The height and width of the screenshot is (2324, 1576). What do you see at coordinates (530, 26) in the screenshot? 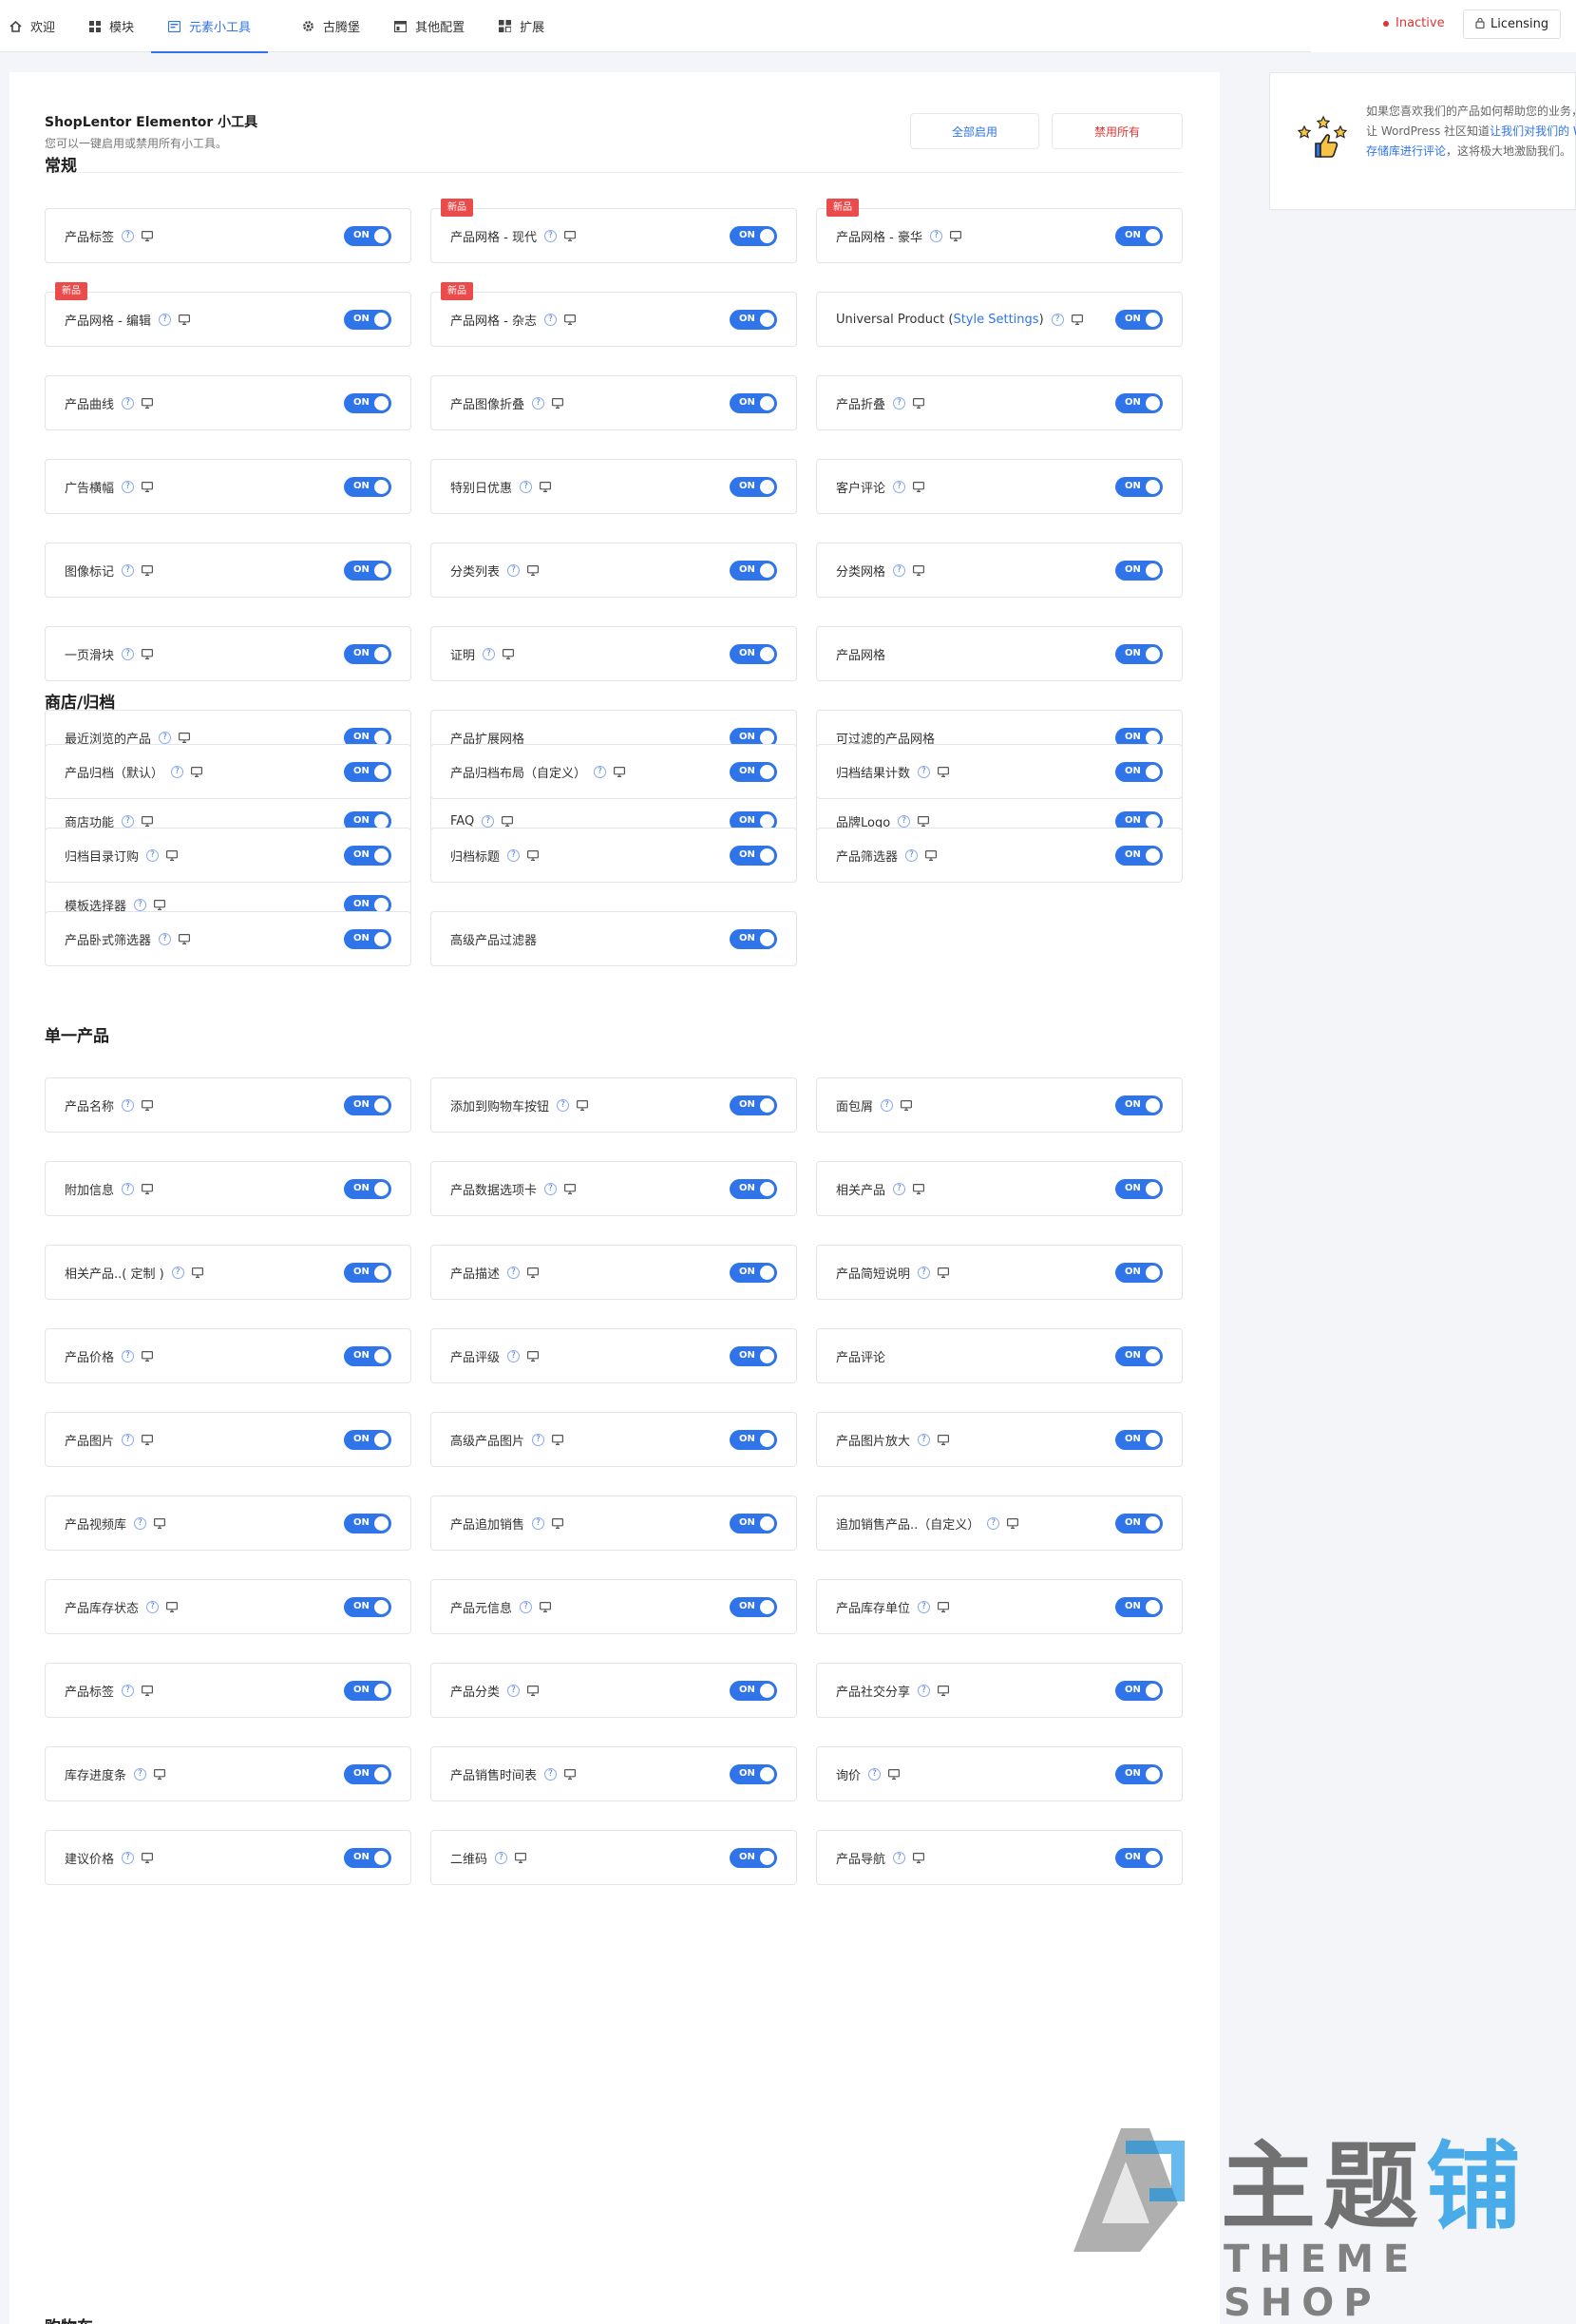
I see `tab-5: 扩展` at bounding box center [530, 26].